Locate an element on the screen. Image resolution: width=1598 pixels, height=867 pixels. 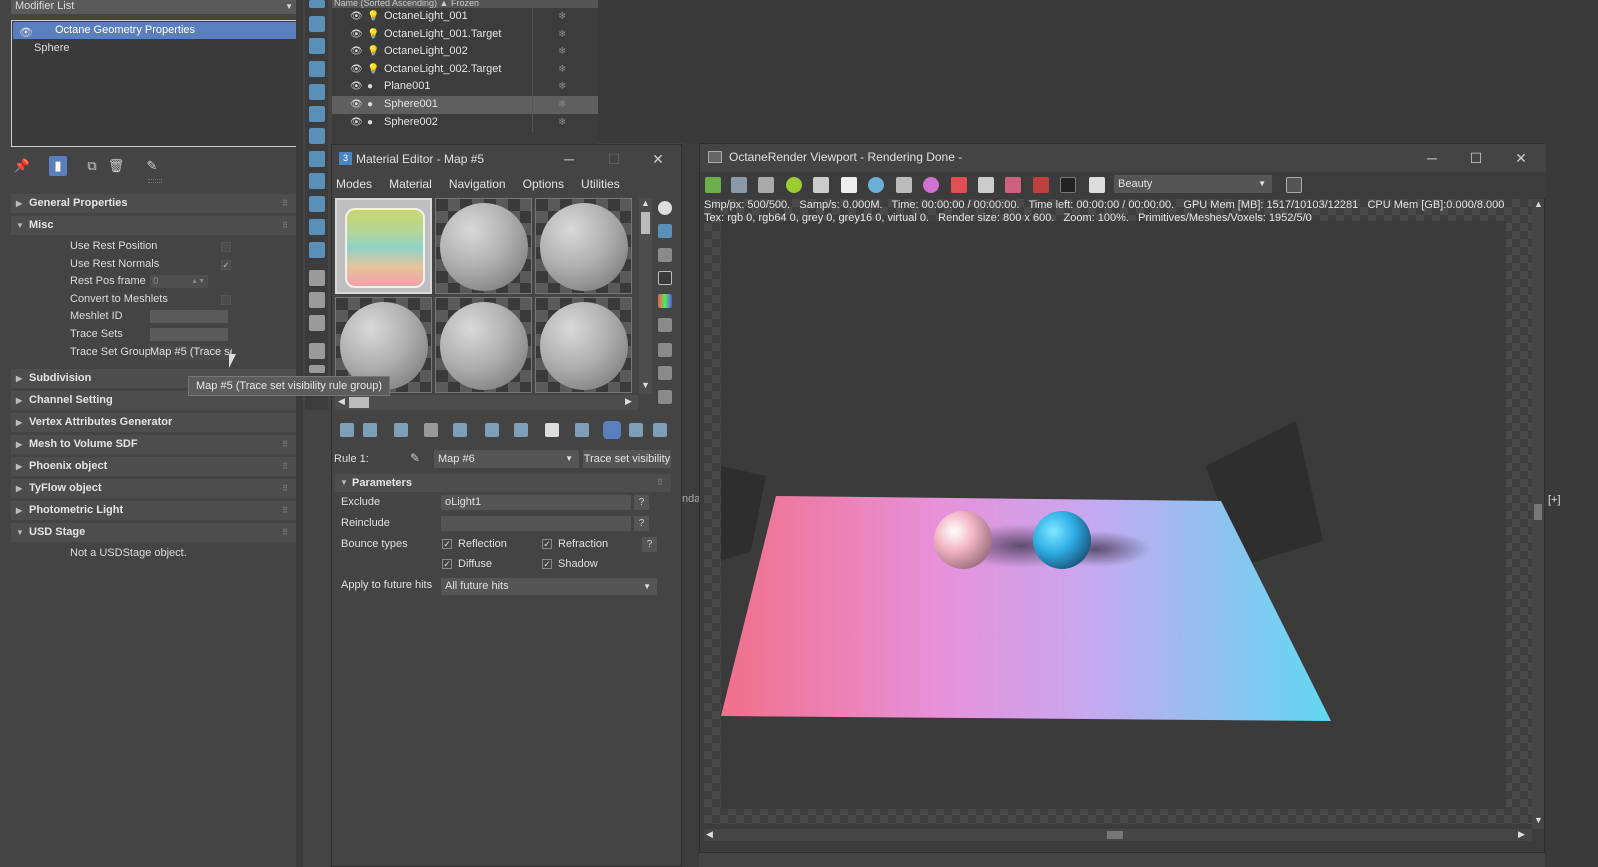
backlight-icon is located at coordinates (665, 231).